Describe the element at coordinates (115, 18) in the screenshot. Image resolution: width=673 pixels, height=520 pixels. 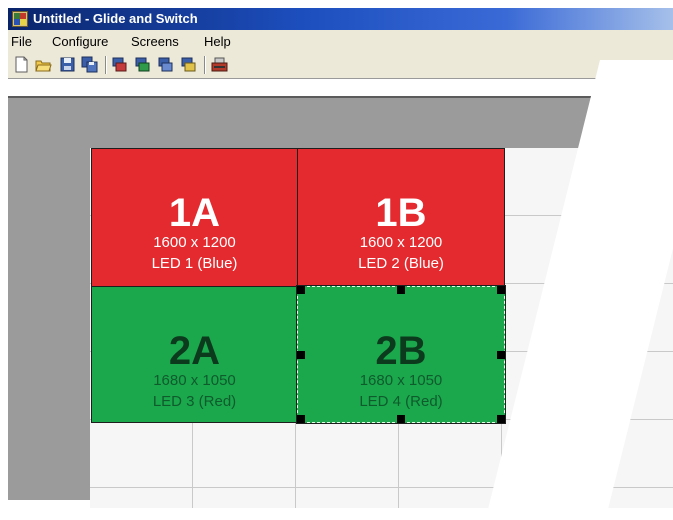
I see `window-title: Untitled - Glide and Switch` at that location.